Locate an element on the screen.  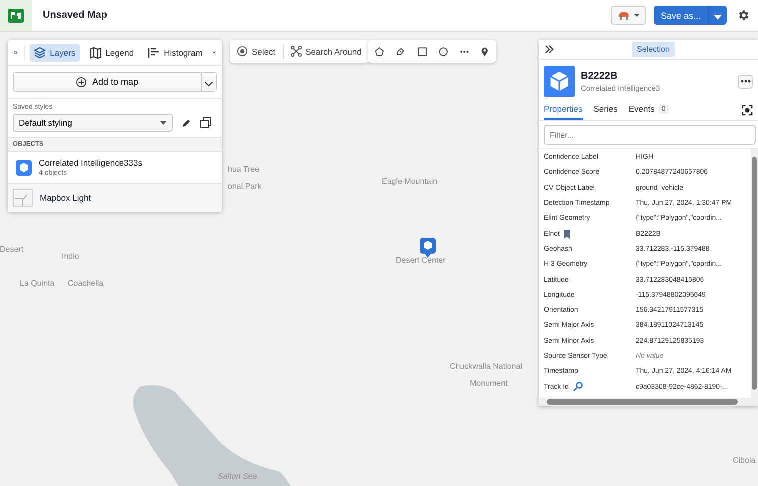
vertical-scrollbar is located at coordinates (754, 273).